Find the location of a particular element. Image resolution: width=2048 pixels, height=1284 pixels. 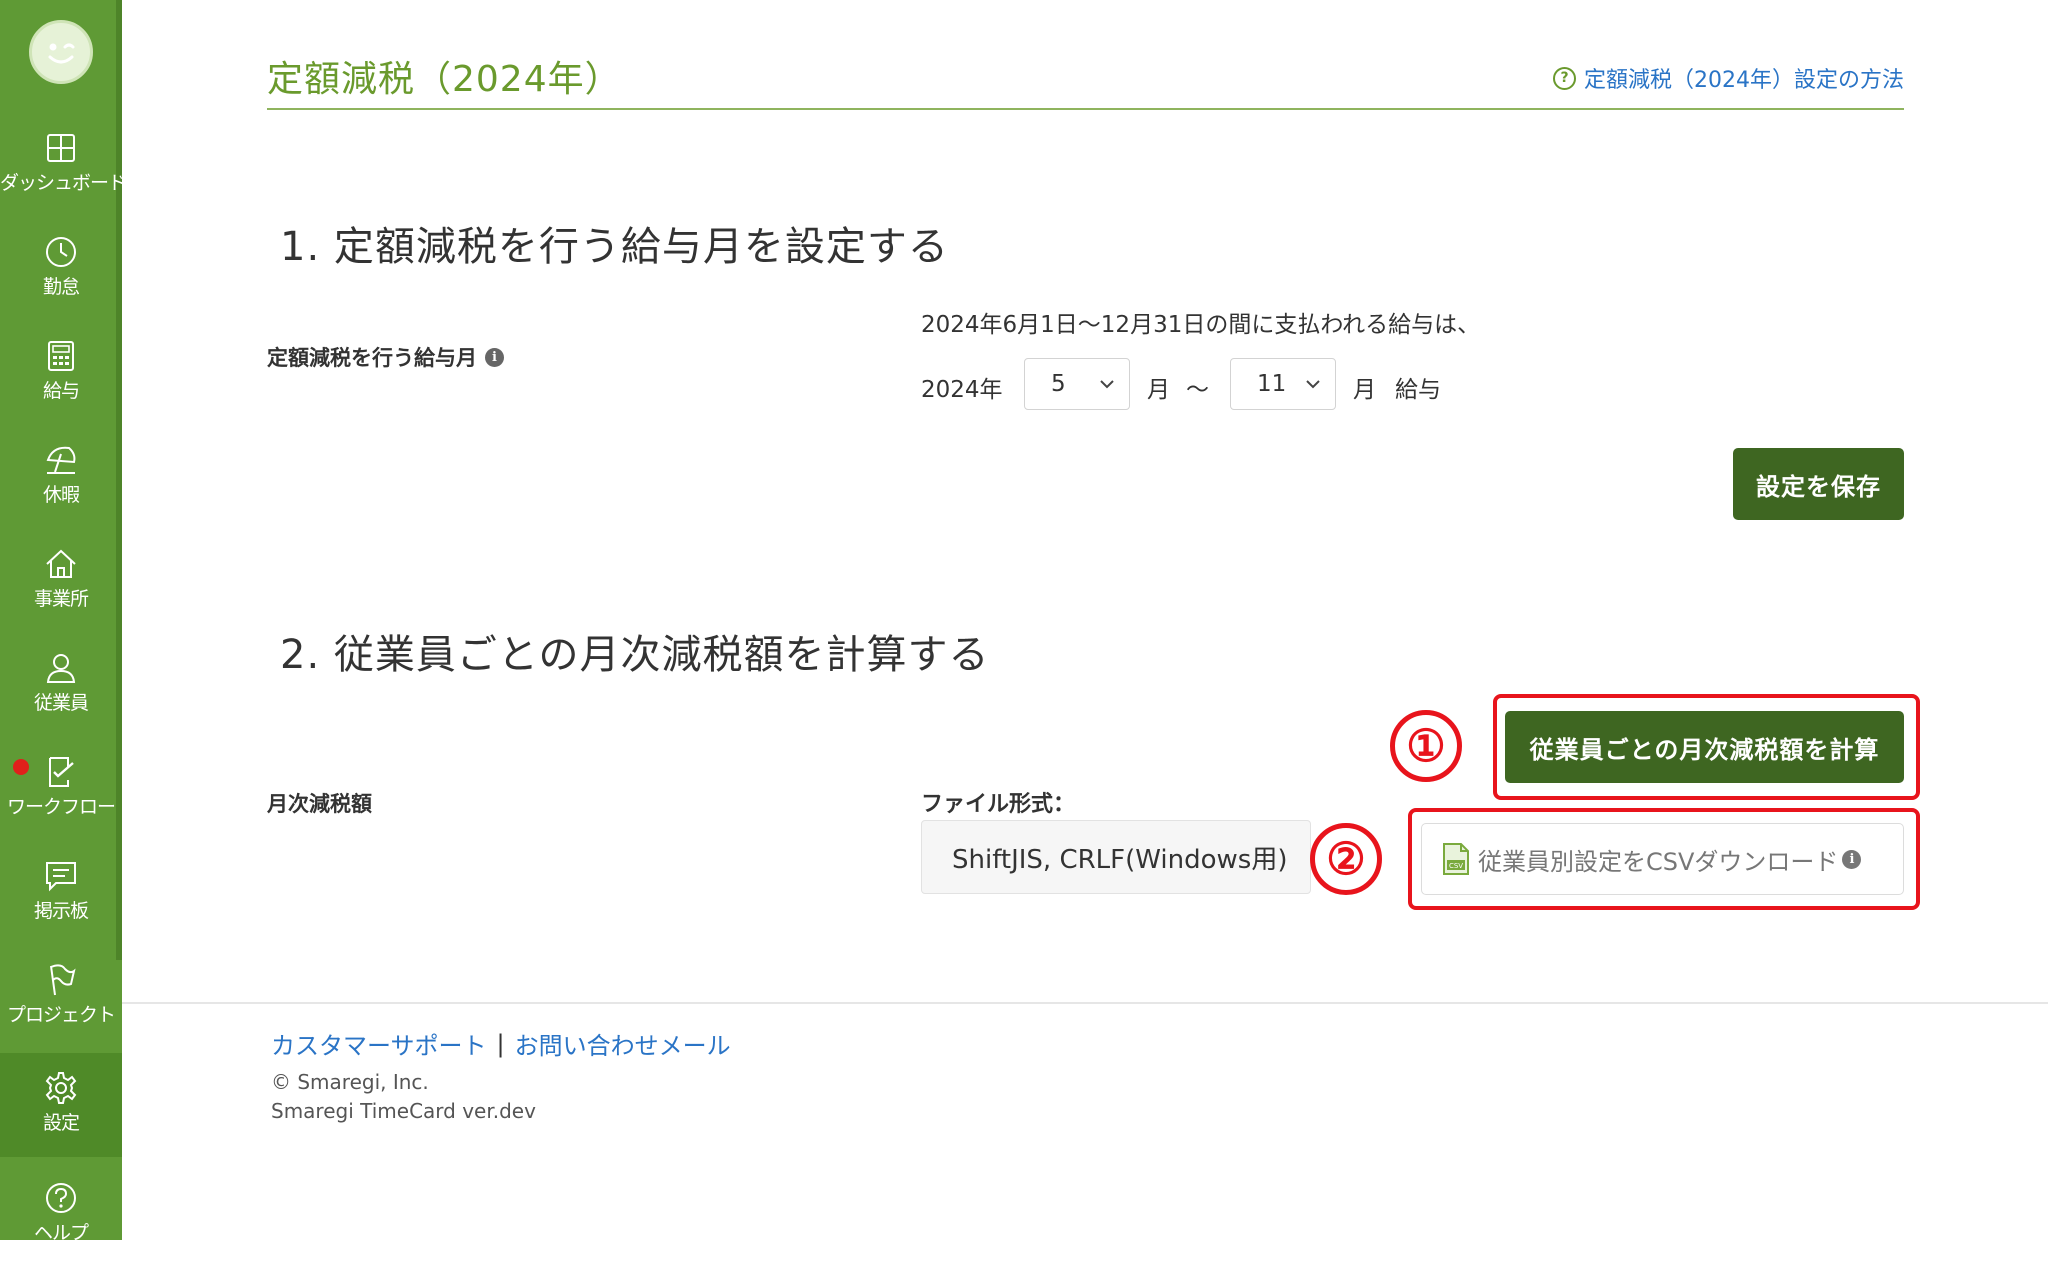

calculate-monthly-reduction-button: 従業員ごとの月次減税額を計算 is located at coordinates (1704, 747).